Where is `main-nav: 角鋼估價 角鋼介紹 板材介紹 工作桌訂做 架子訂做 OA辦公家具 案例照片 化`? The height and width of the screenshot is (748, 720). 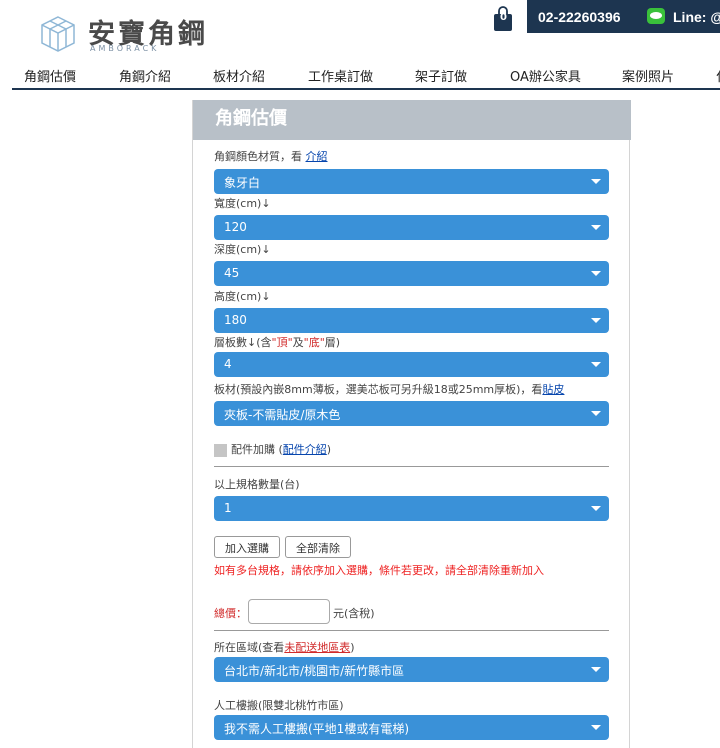 main-nav: 角鋼估價 角鋼介紹 板材介紹 工作桌訂做 架子訂做 OA辦公家具 案例照片 化 is located at coordinates (366, 75).